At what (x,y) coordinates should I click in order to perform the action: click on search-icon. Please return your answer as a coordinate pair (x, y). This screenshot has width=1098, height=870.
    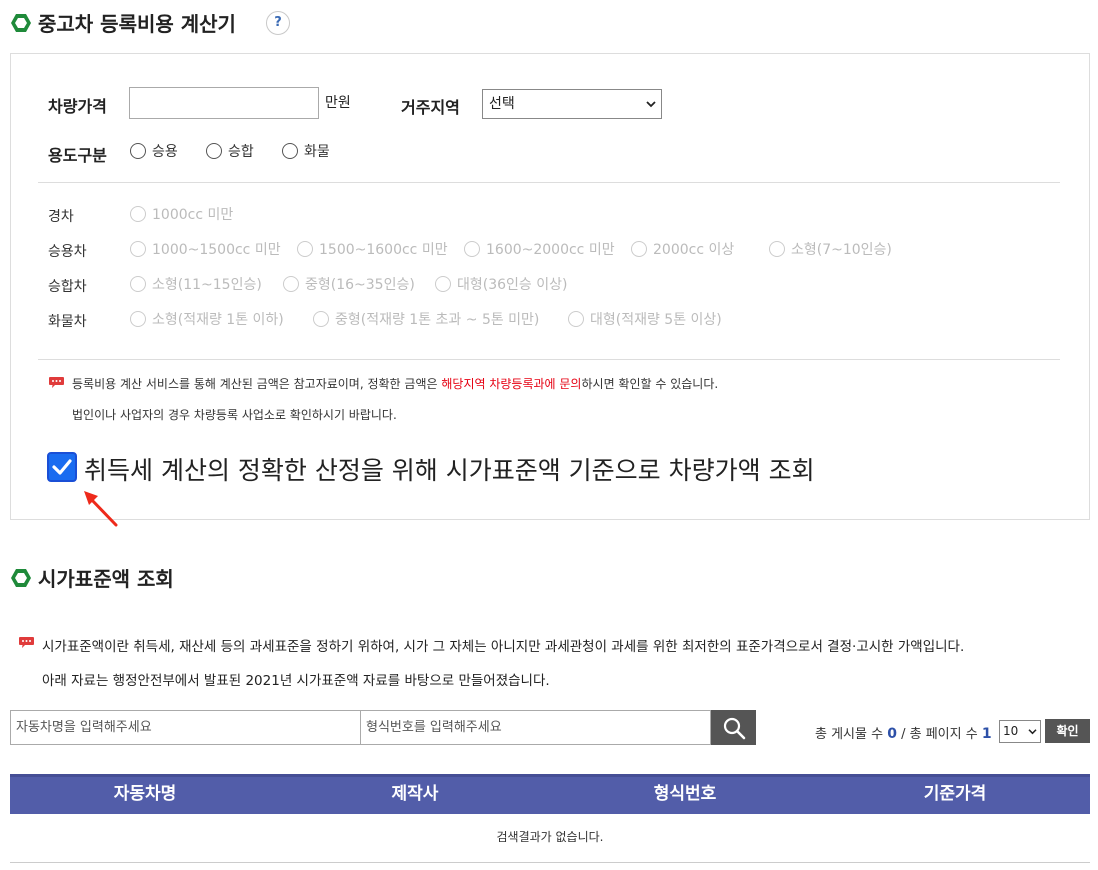
    Looking at the image, I should click on (734, 728).